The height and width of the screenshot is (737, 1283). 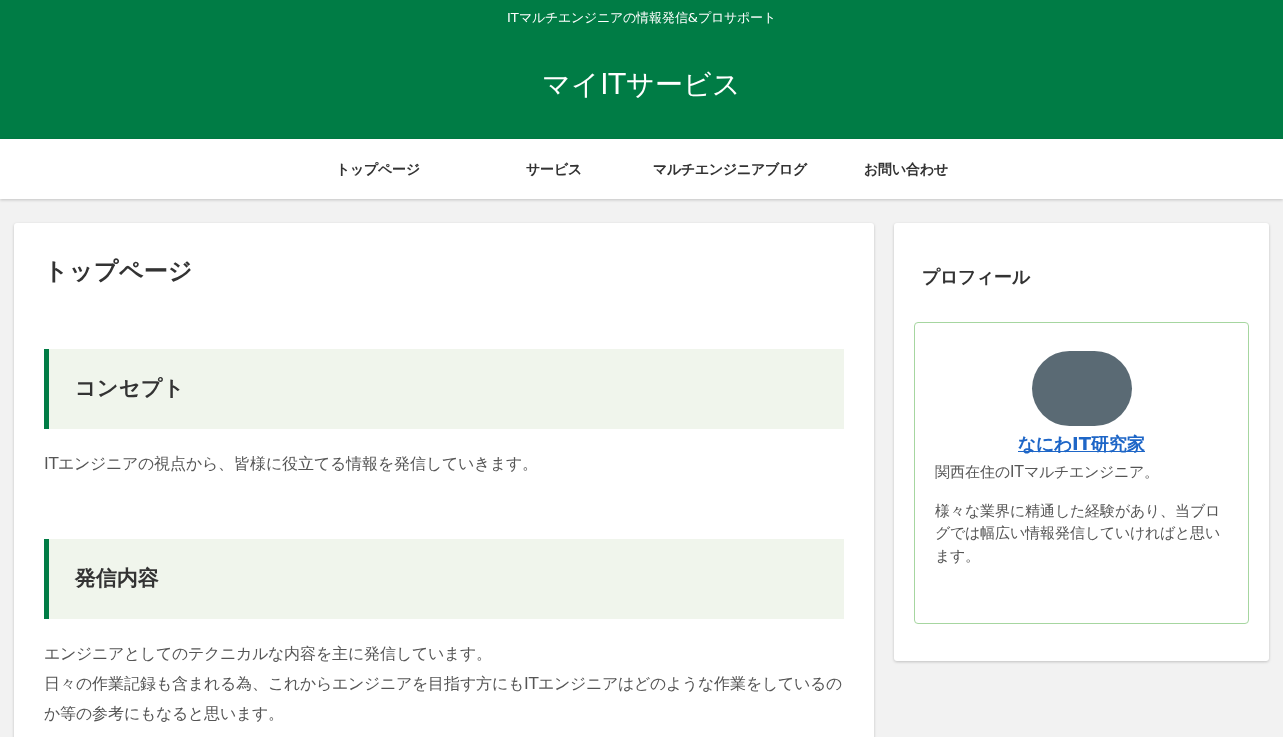 What do you see at coordinates (444, 699) in the screenshot?
I see `body-text: 日々の作業記録も含まれる為、これからエンジニアを目指す方にもITエンジニアはどのような作業をしているのか等の参考にもなると思います。` at bounding box center [444, 699].